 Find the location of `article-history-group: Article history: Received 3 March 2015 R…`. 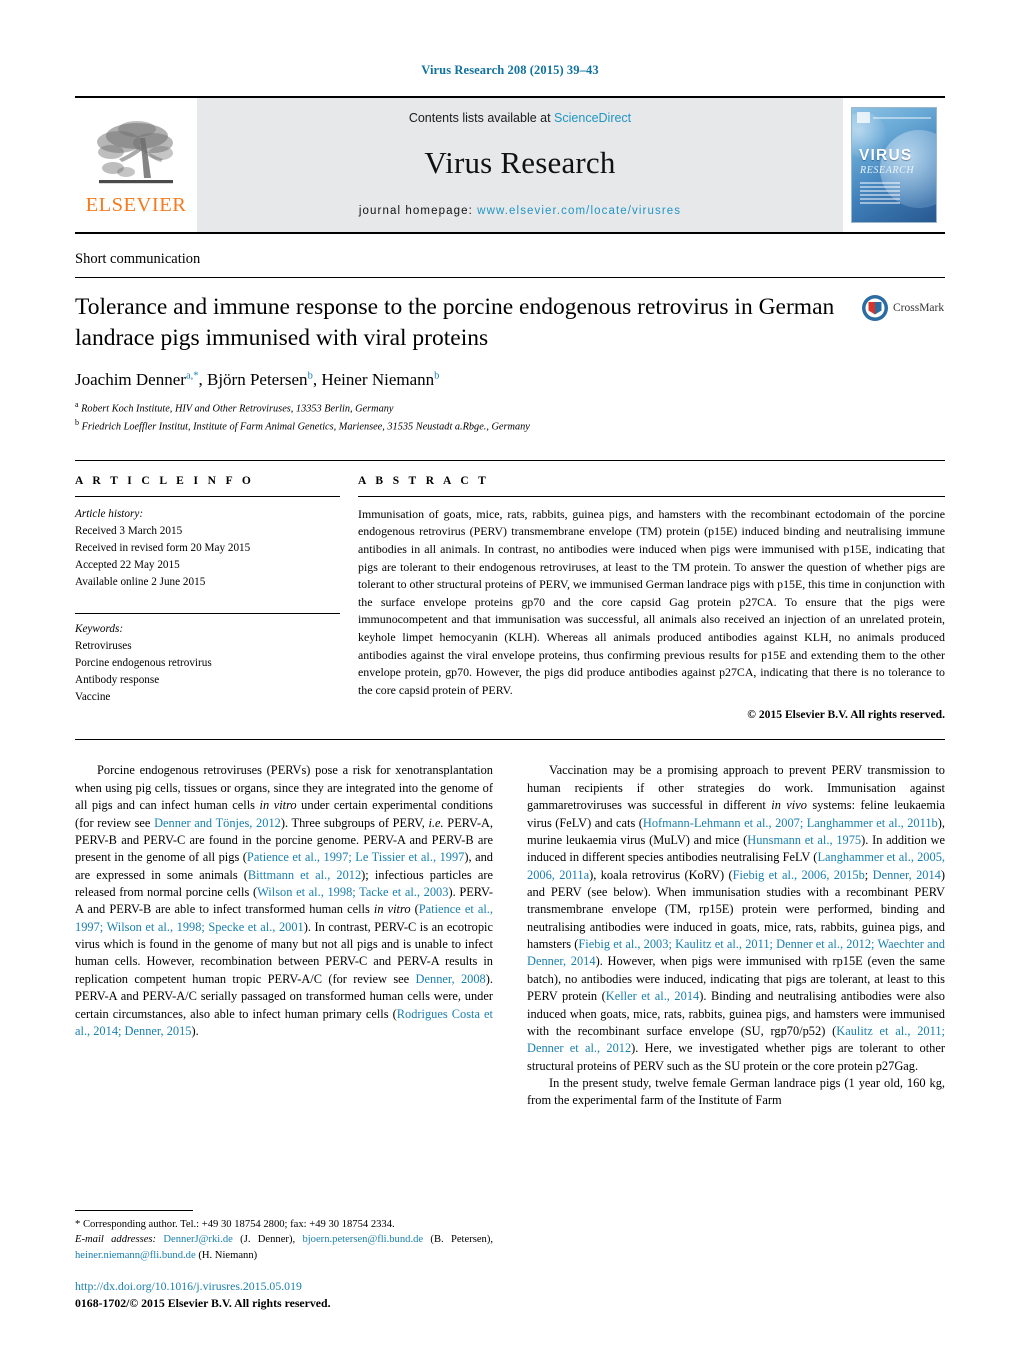

article-history-group: Article history: Received 3 March 2015 R… is located at coordinates (207, 548).